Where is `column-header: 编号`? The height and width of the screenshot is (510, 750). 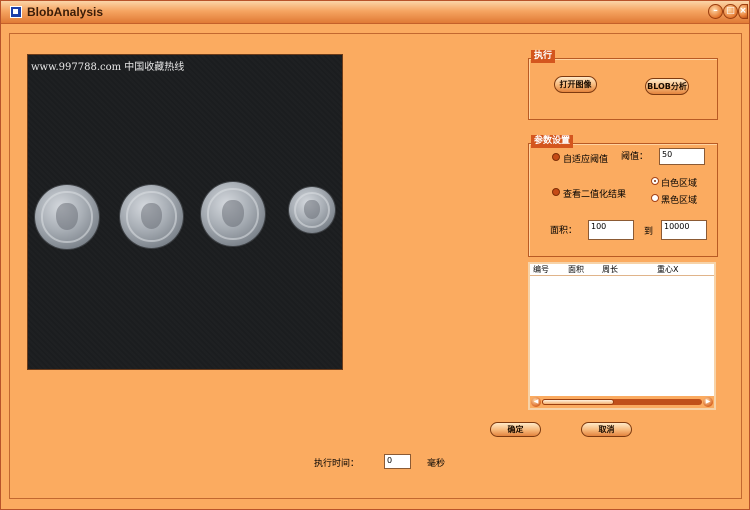
column-header: 编号 is located at coordinates (541, 269).